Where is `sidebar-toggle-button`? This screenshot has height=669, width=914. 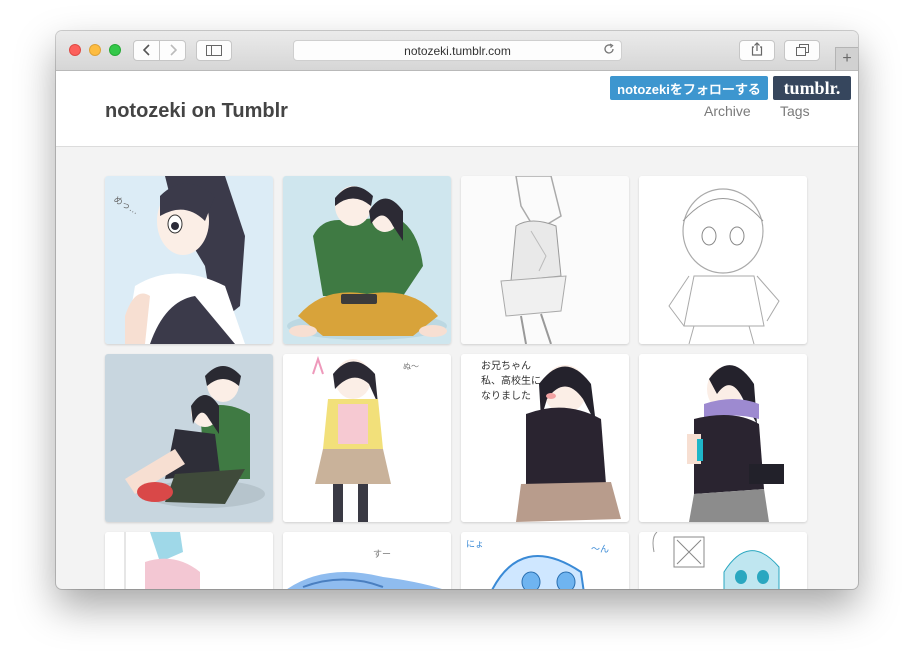
sidebar-toggle-button is located at coordinates (214, 50).